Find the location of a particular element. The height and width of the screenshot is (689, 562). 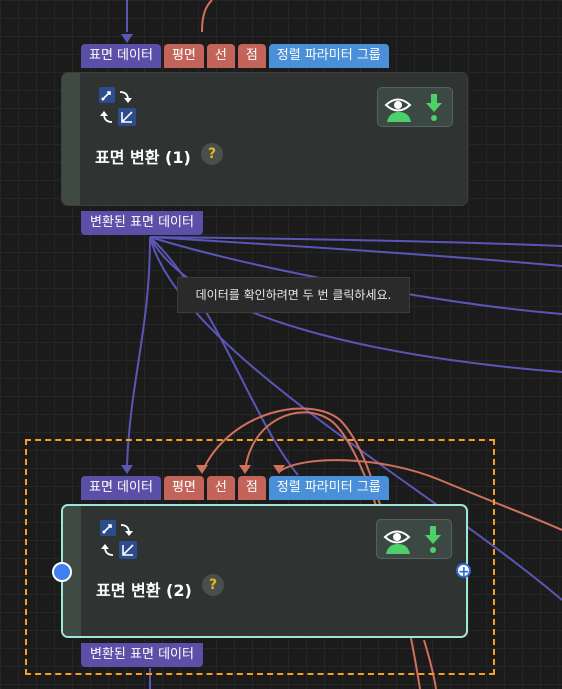

tooltip: 데이터를 확인하려면 두 번 클릭하세요. is located at coordinates (293, 295).